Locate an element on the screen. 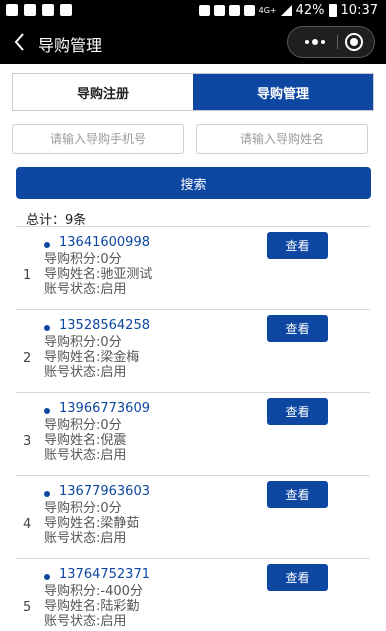 The width and height of the screenshot is (386, 631). guide-name: 导购姓名:梁静茹 is located at coordinates (92, 523).